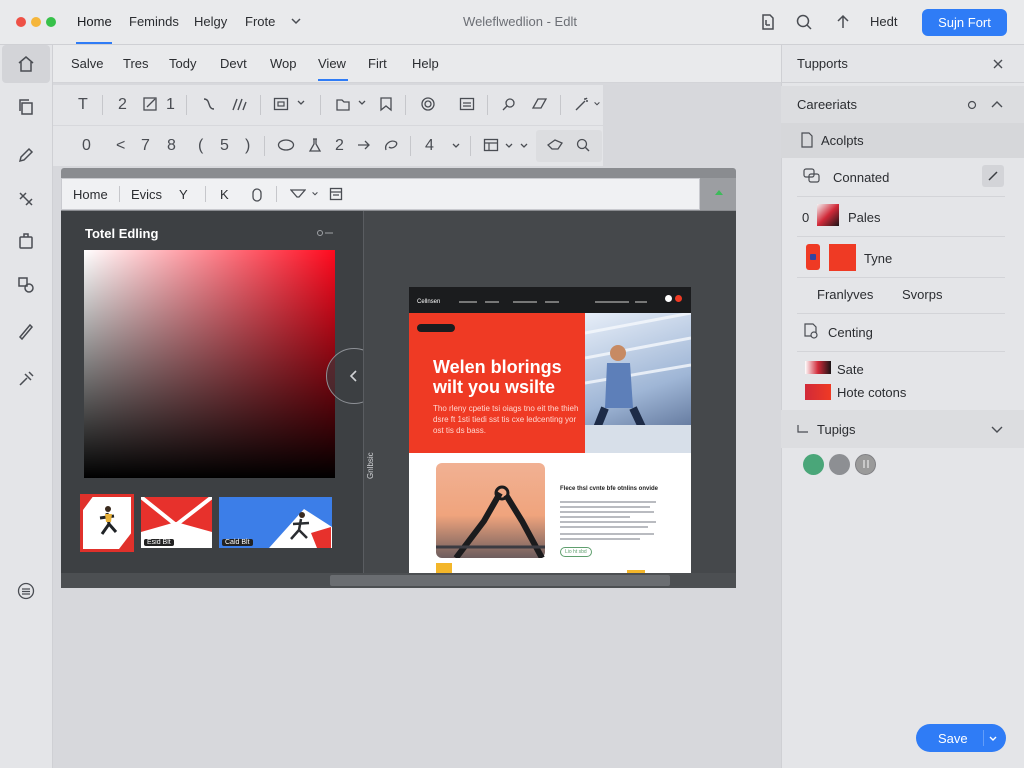 This screenshot has height=768, width=1024. I want to click on value-seven-tool: 7, so click(145, 146).